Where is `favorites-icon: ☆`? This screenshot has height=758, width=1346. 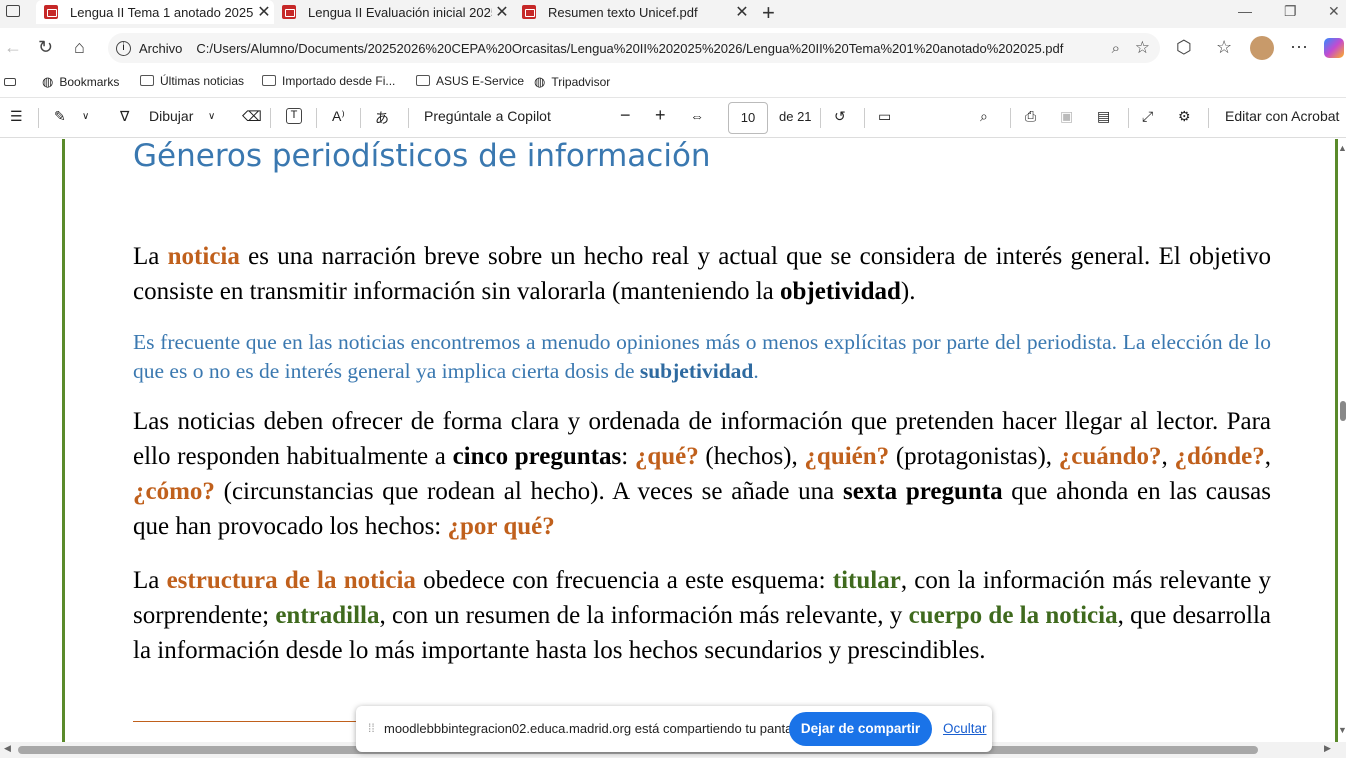
favorites-icon: ☆ is located at coordinates (1224, 47).